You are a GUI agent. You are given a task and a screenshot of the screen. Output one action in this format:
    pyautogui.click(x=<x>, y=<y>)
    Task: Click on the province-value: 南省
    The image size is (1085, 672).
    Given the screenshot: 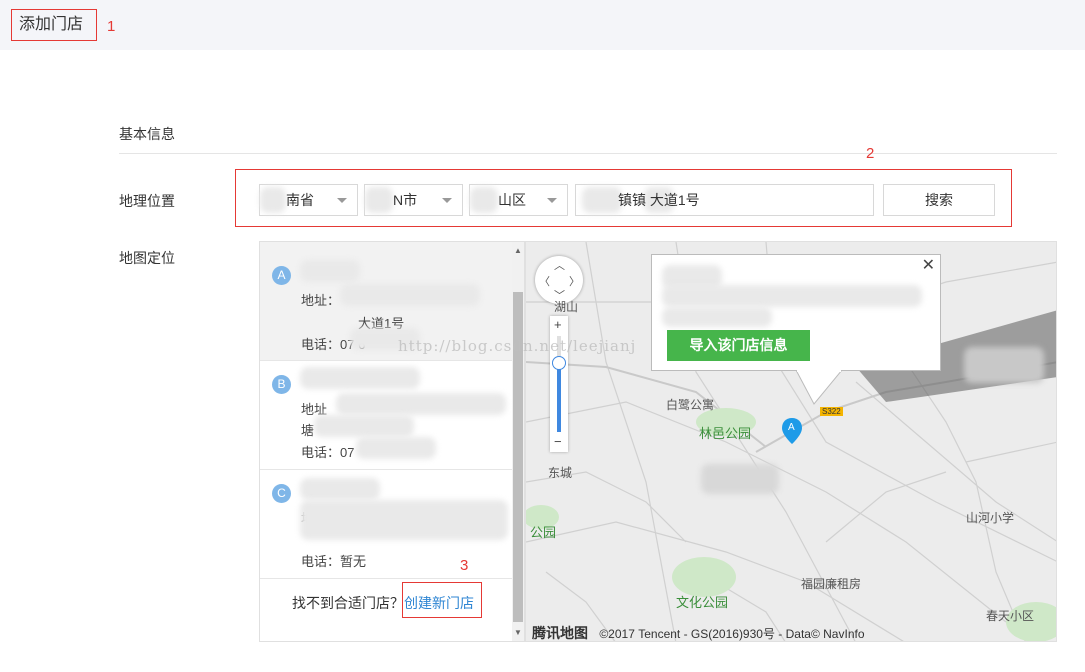 What is the action you would take?
    pyautogui.click(x=300, y=200)
    